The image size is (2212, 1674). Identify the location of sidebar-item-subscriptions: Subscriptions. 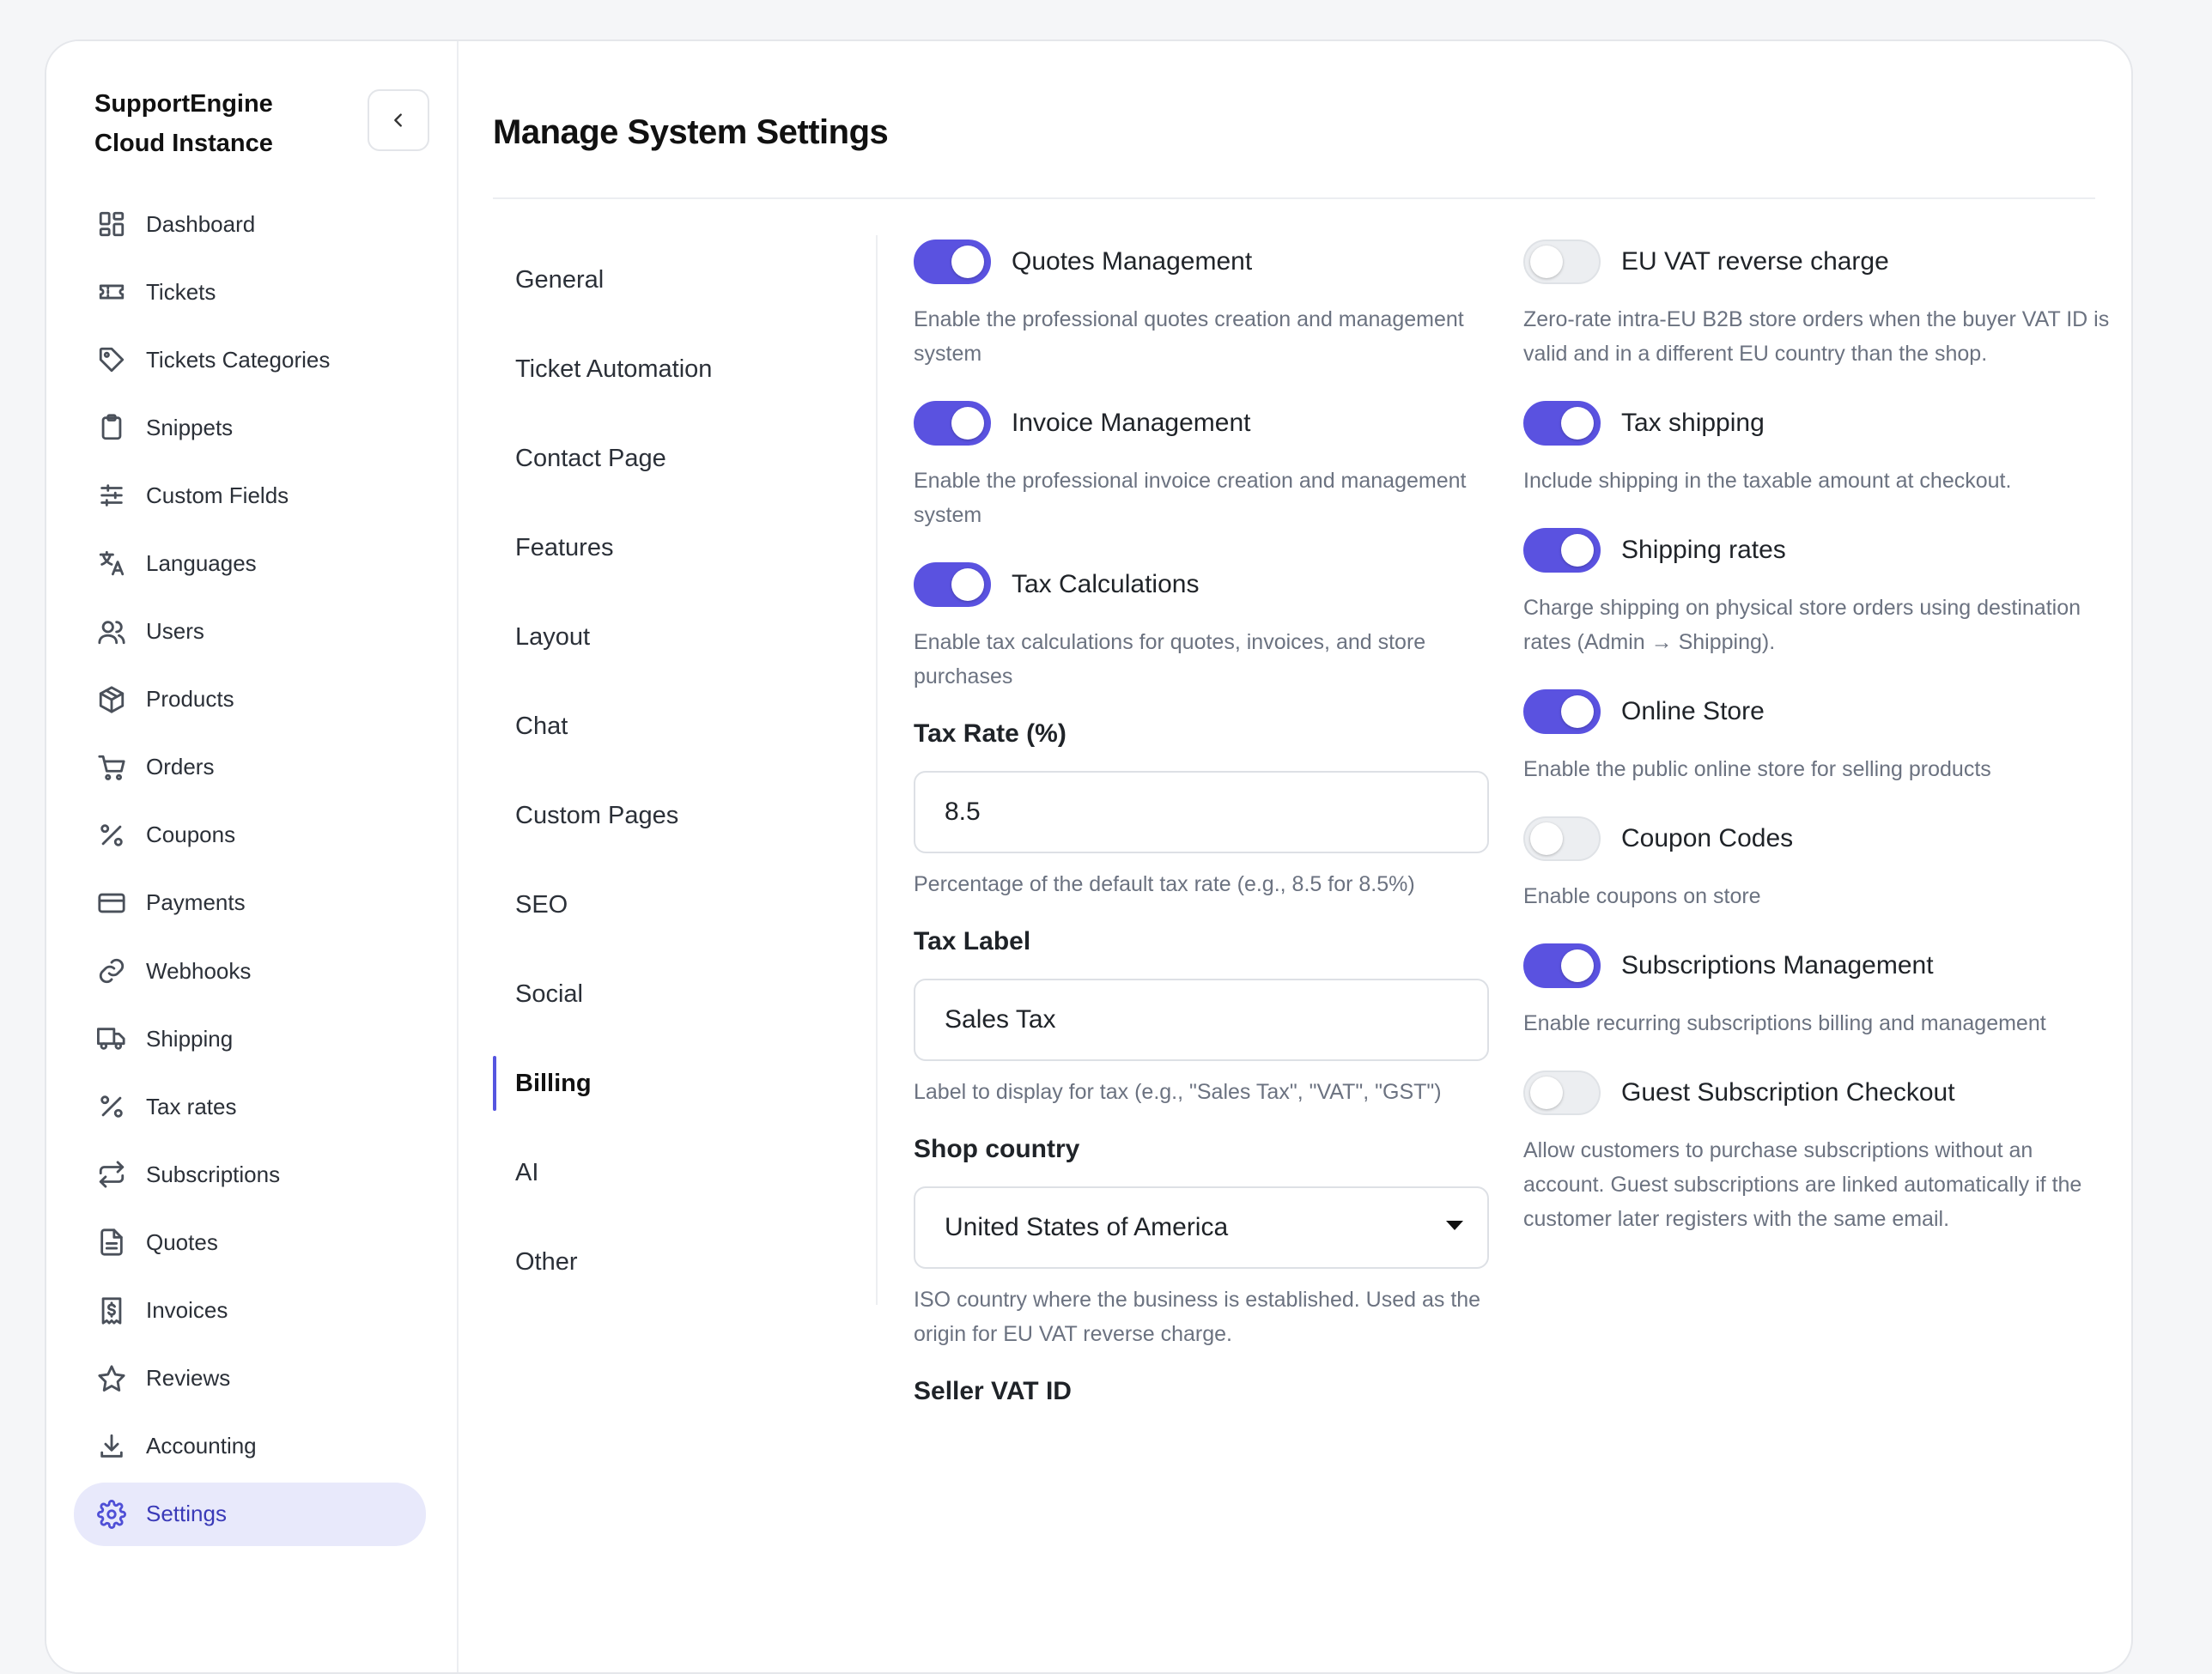
(250, 1175).